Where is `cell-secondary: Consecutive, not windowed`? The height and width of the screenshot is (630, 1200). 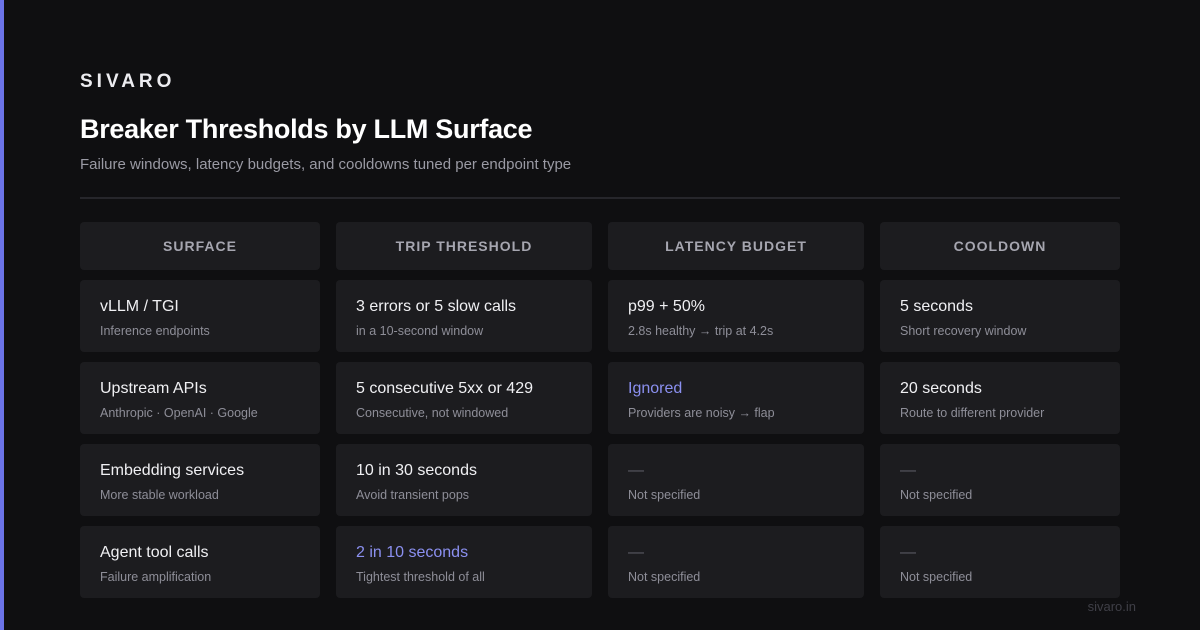
cell-secondary: Consecutive, not windowed is located at coordinates (432, 413).